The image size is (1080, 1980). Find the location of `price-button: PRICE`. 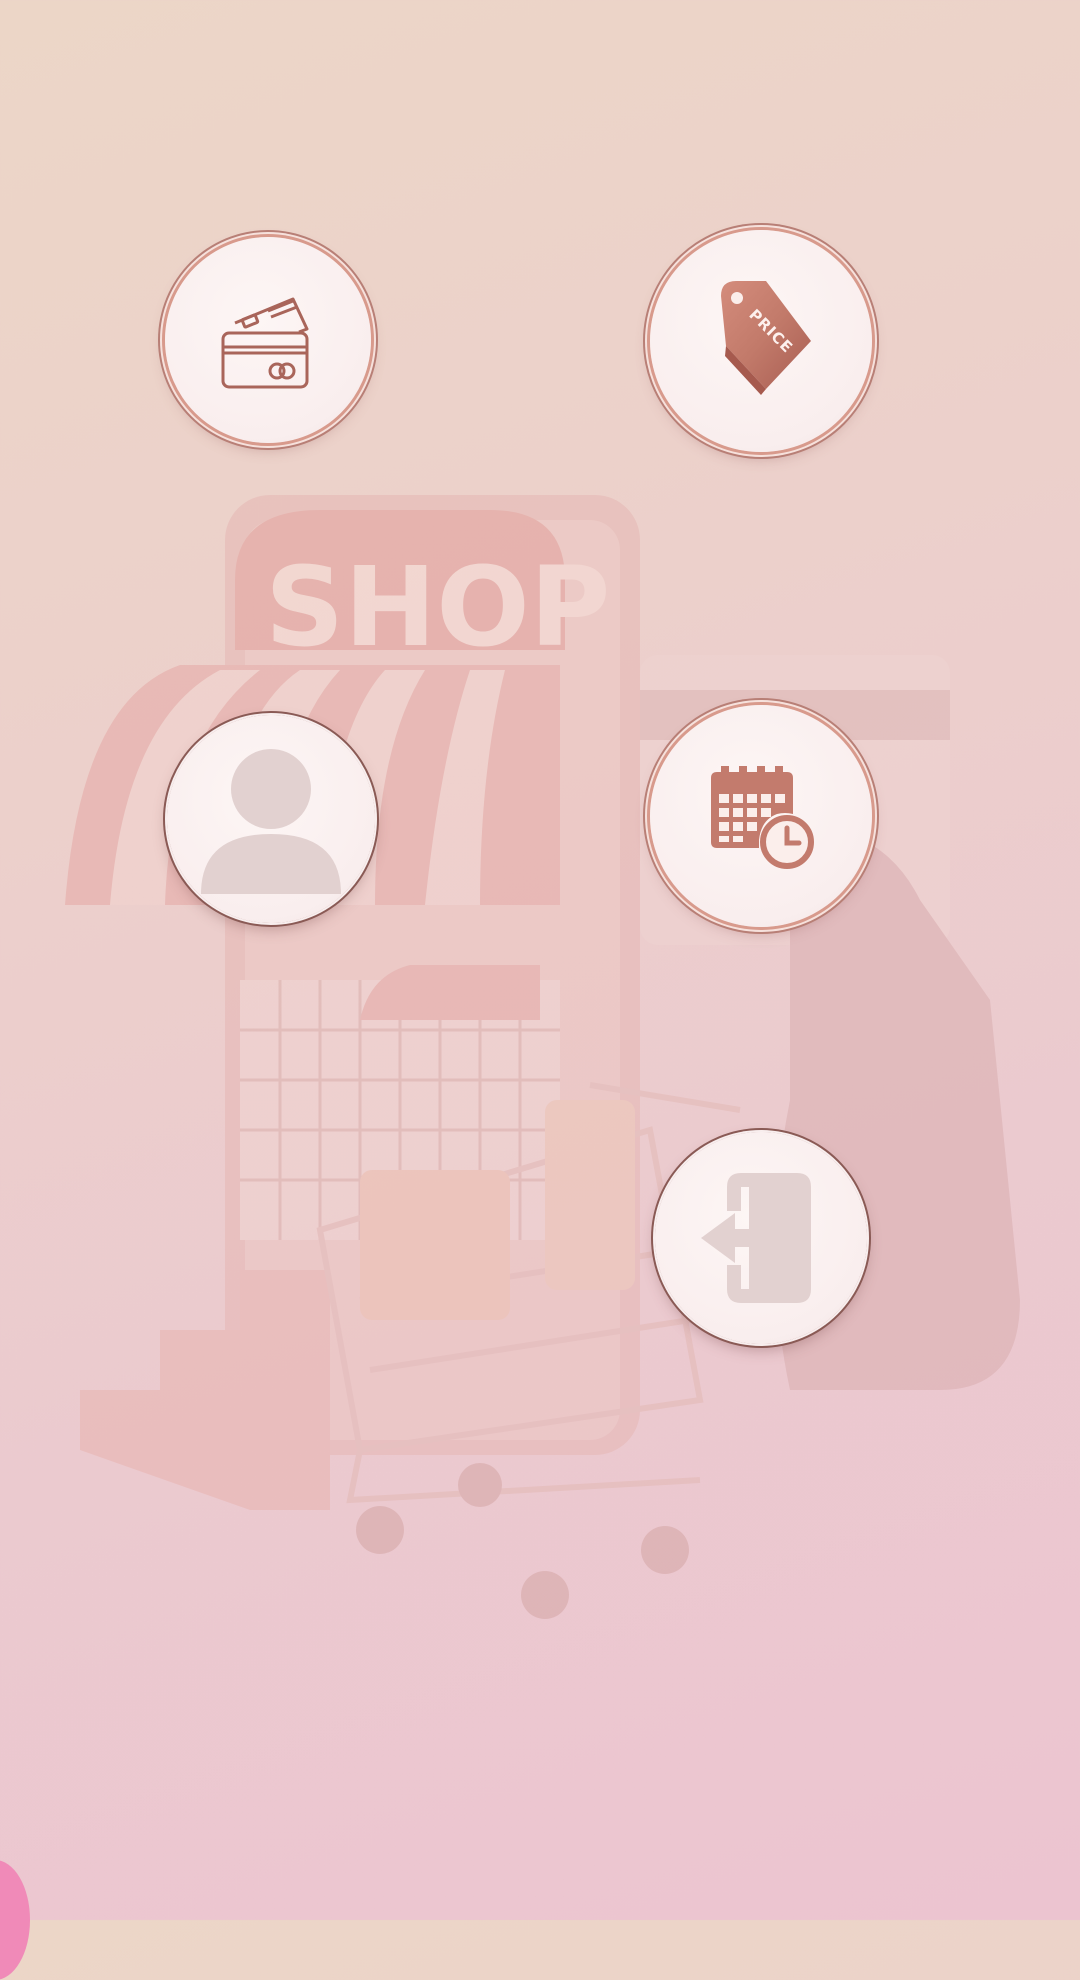

price-button: PRICE is located at coordinates (761, 341).